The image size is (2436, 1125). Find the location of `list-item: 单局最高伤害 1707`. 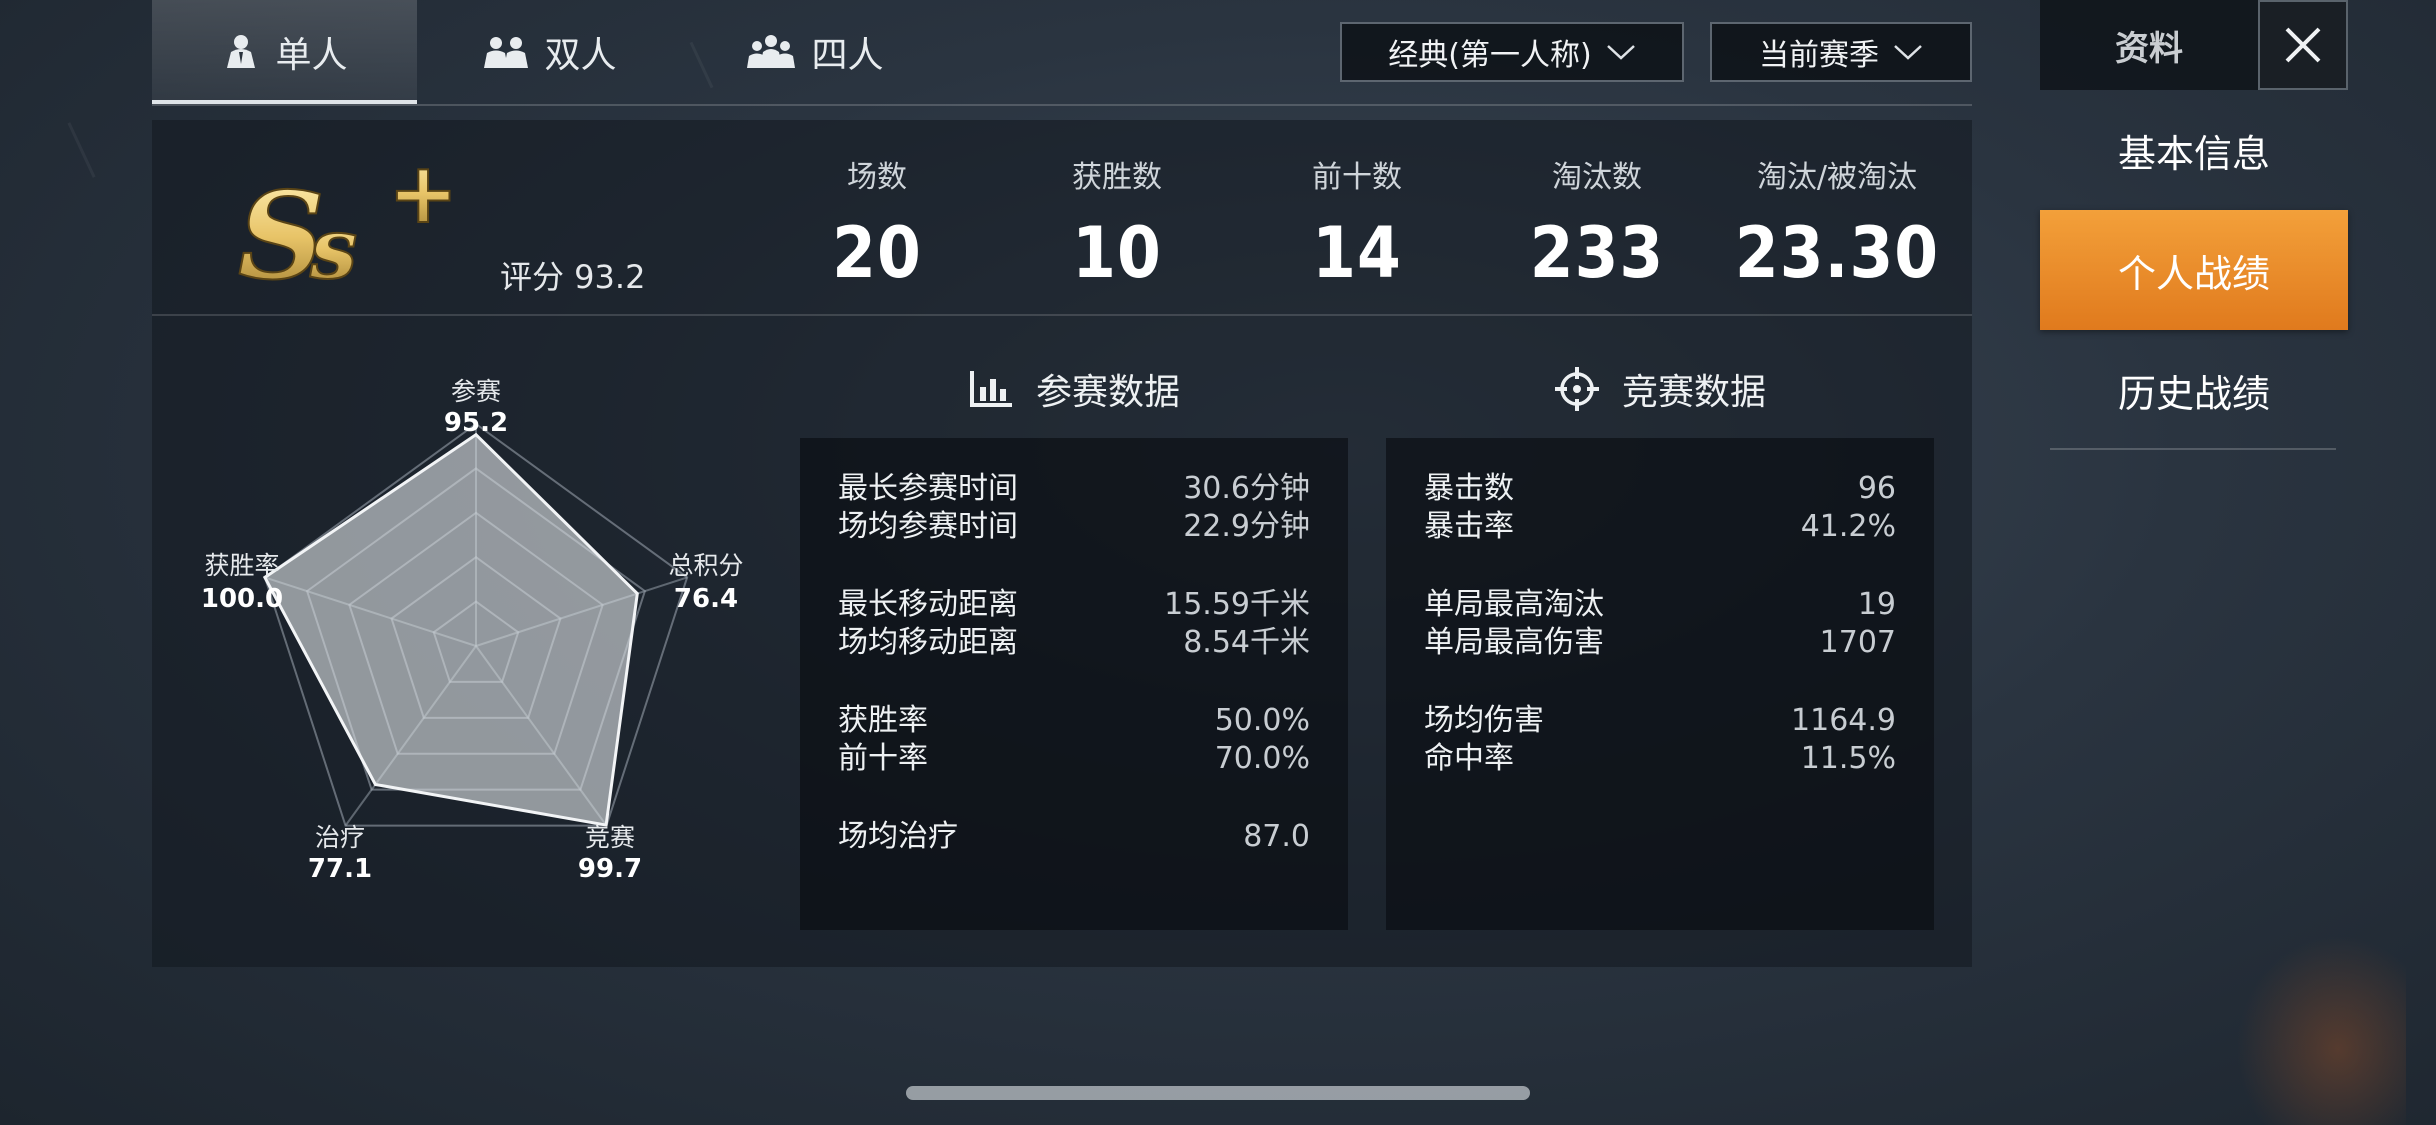

list-item: 单局最高伤害 1707 is located at coordinates (1660, 643).